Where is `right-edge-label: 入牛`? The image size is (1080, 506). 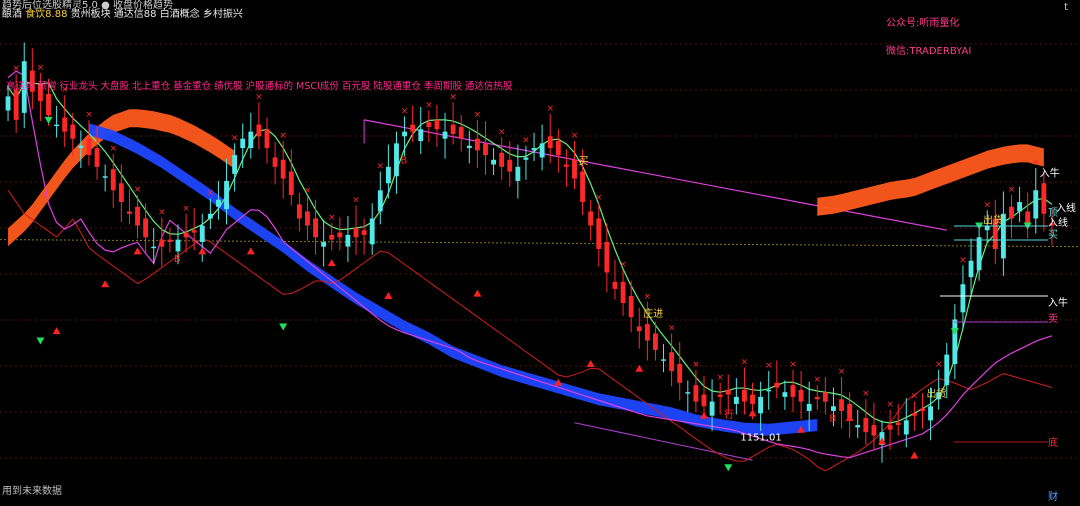
right-edge-label: 入牛 is located at coordinates (1058, 302).